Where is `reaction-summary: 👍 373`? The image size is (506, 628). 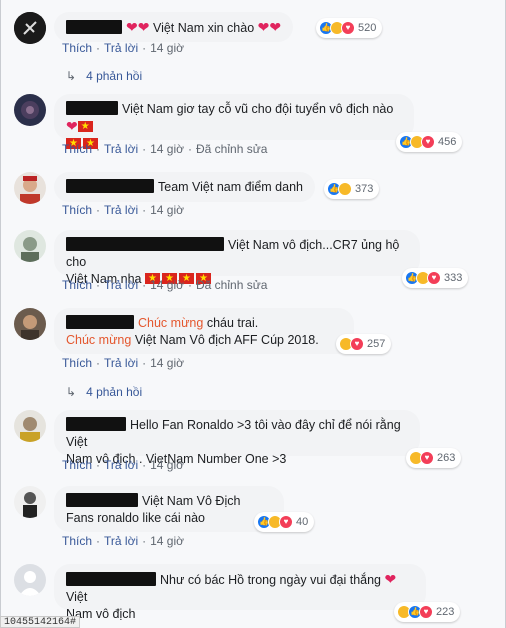 reaction-summary: 👍 373 is located at coordinates (352, 189).